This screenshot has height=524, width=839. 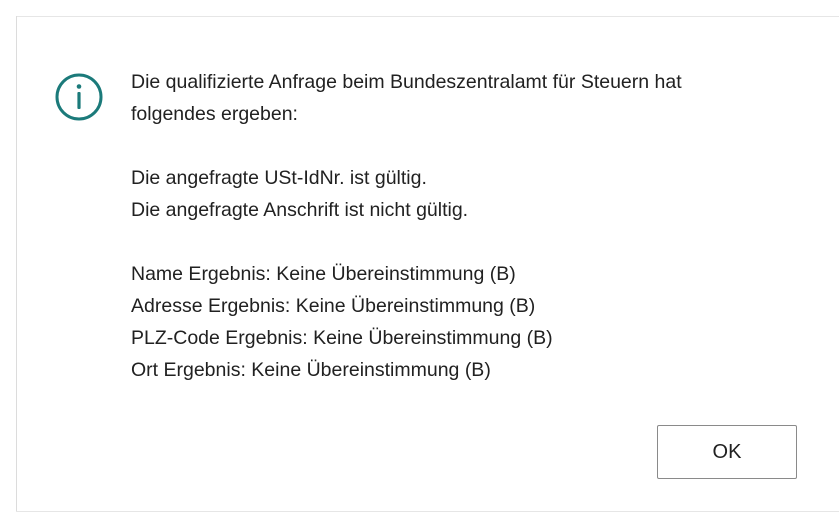 I want to click on info-icon, so click(x=79, y=97).